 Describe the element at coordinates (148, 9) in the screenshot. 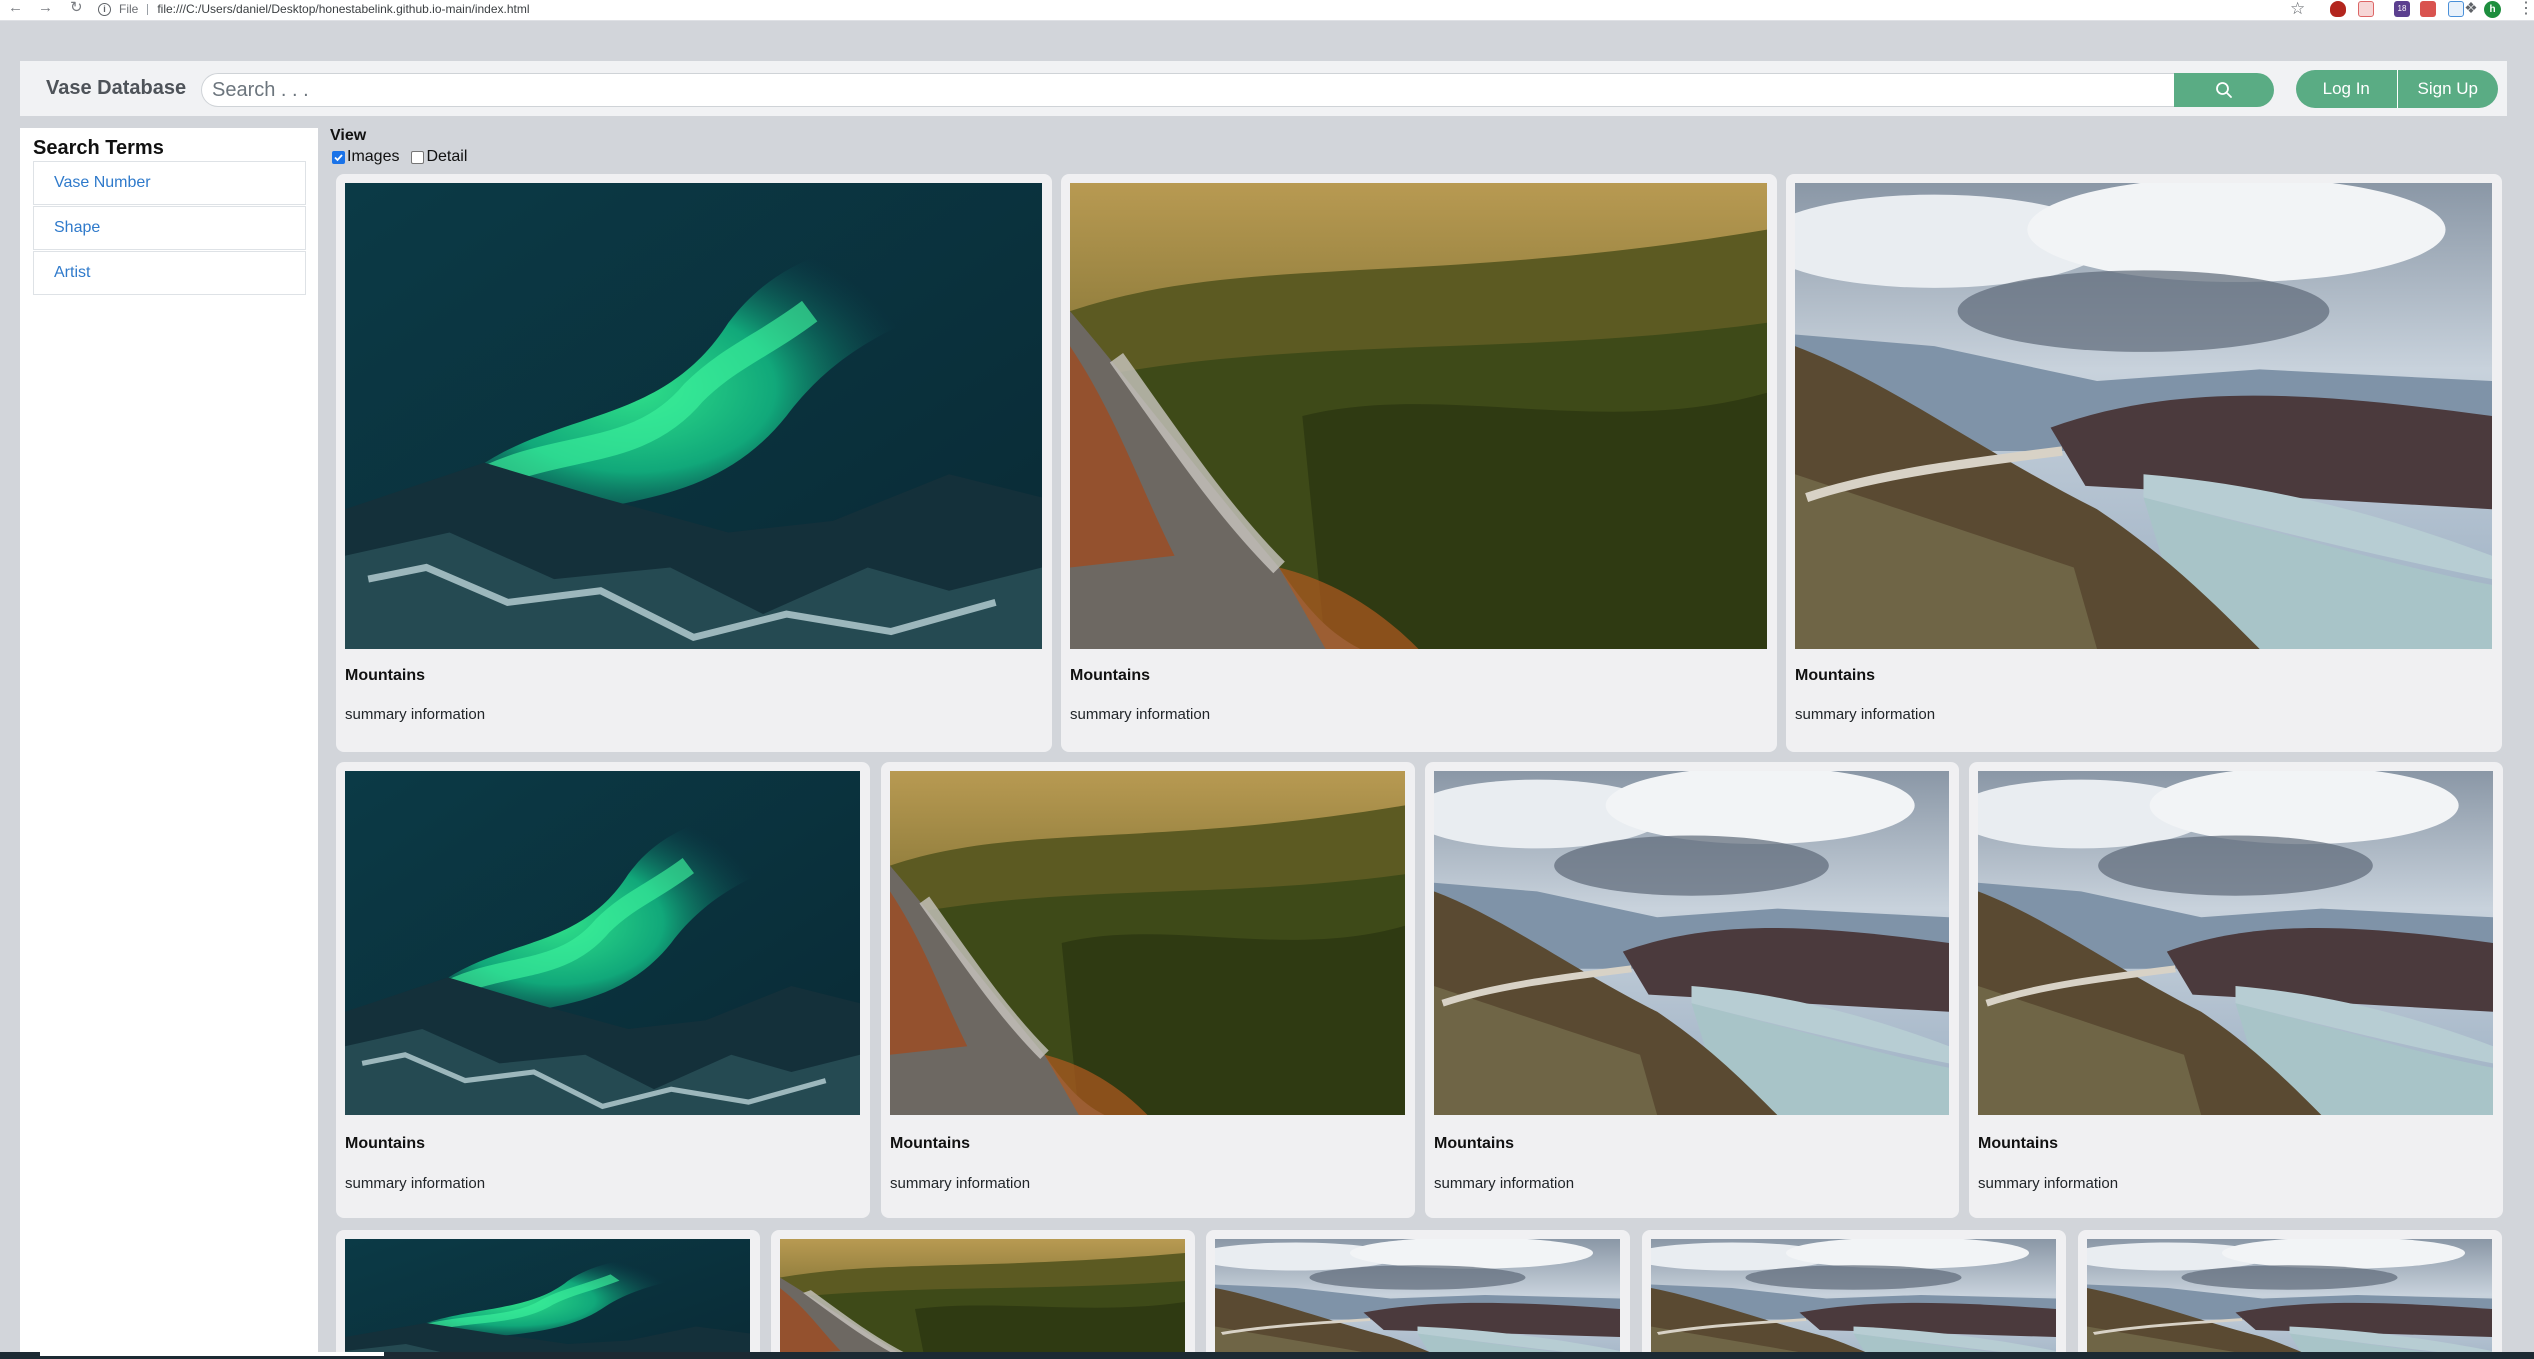

I see `url-divider` at that location.